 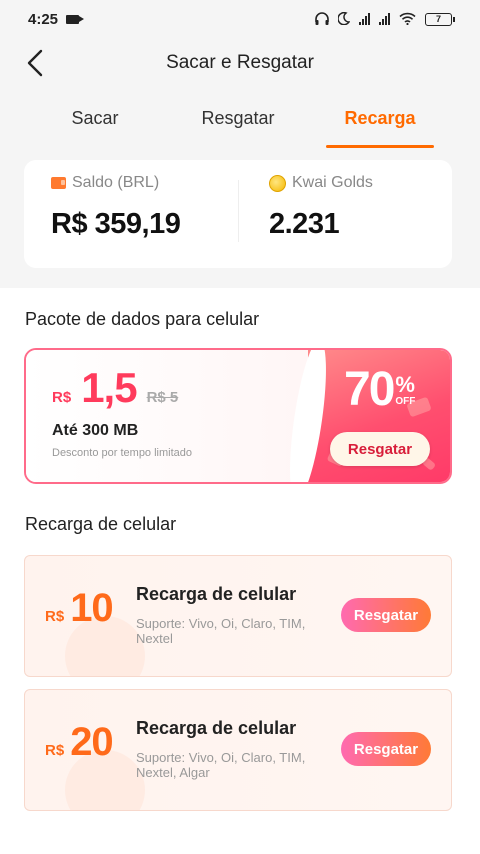 I want to click on tab-recarga: Recarga, so click(x=380, y=118).